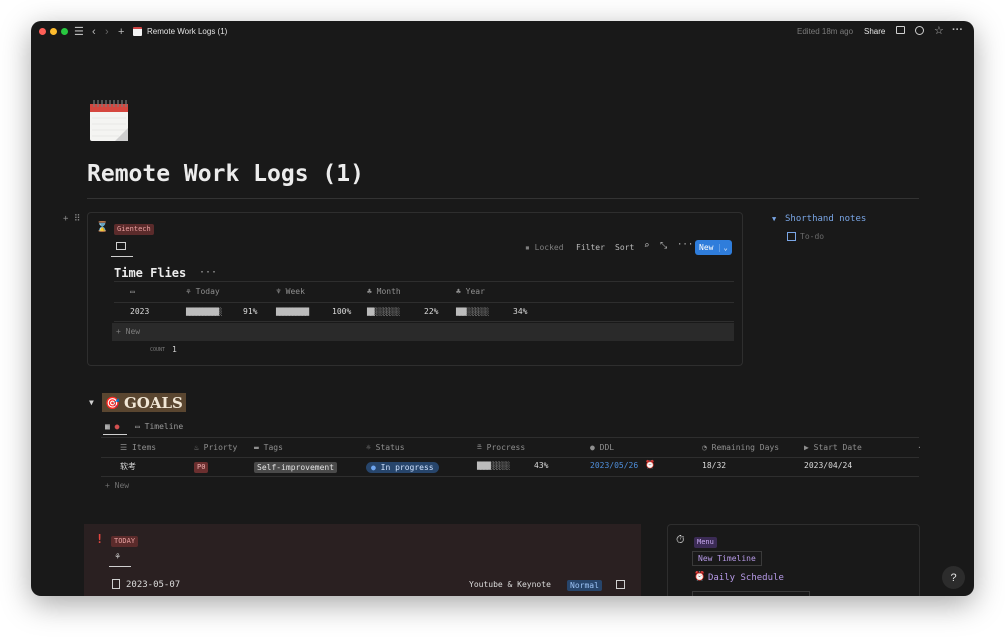 The height and width of the screenshot is (638, 1005). What do you see at coordinates (590, 247) in the screenshot?
I see `filter-button: Filter` at bounding box center [590, 247].